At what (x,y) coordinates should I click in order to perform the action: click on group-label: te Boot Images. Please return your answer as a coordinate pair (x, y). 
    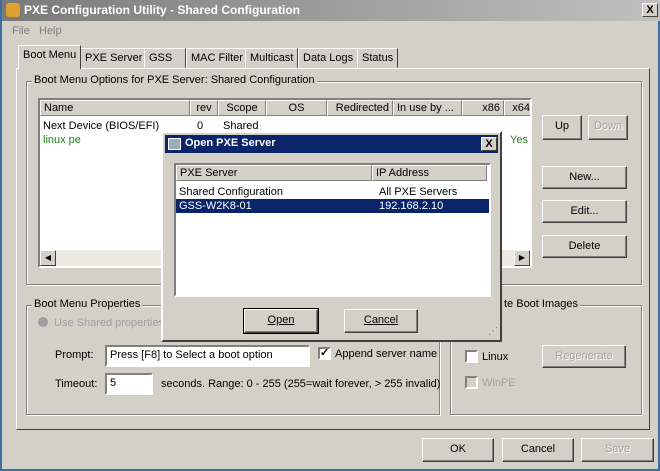
    Looking at the image, I should click on (541, 304).